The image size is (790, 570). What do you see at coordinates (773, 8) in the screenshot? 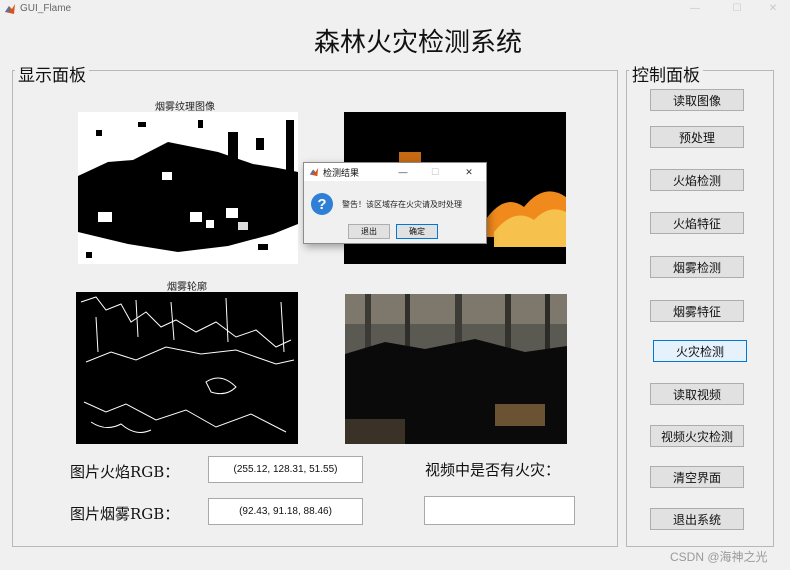
I see `close-button: ✕` at bounding box center [773, 8].